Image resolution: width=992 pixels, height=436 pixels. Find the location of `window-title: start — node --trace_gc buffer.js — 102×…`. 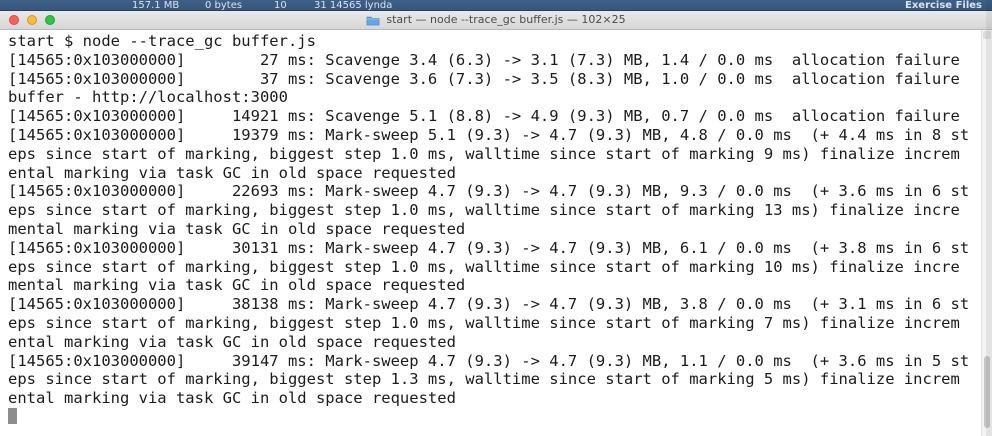

window-title: start — node --trace_gc buffer.js — 102×… is located at coordinates (496, 20).